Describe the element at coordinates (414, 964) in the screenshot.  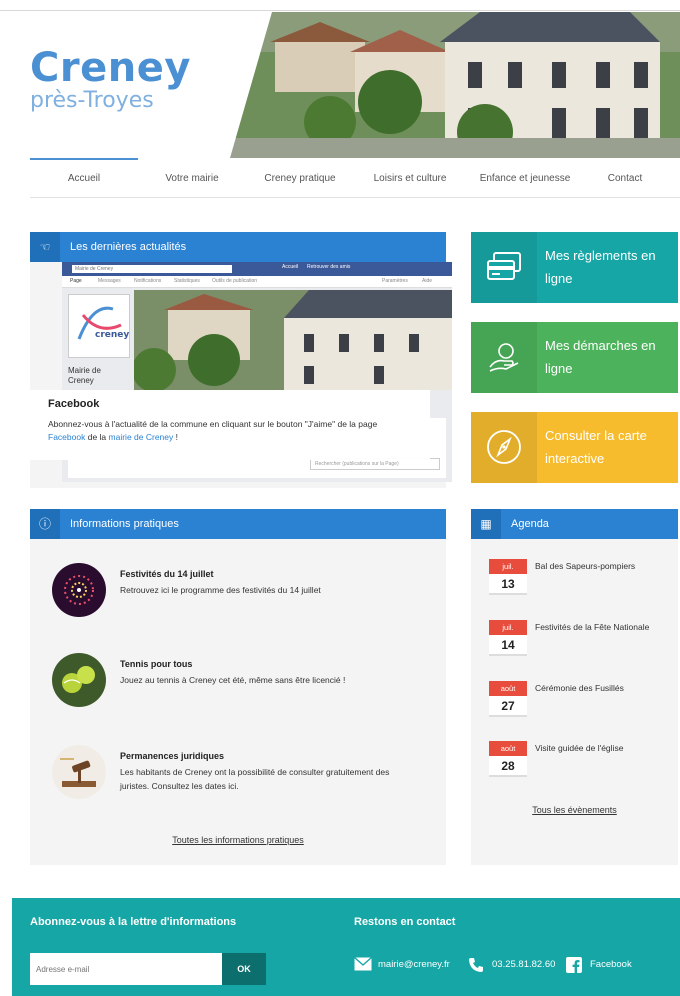
I see `contact-email: mairie@creney.fr` at that location.